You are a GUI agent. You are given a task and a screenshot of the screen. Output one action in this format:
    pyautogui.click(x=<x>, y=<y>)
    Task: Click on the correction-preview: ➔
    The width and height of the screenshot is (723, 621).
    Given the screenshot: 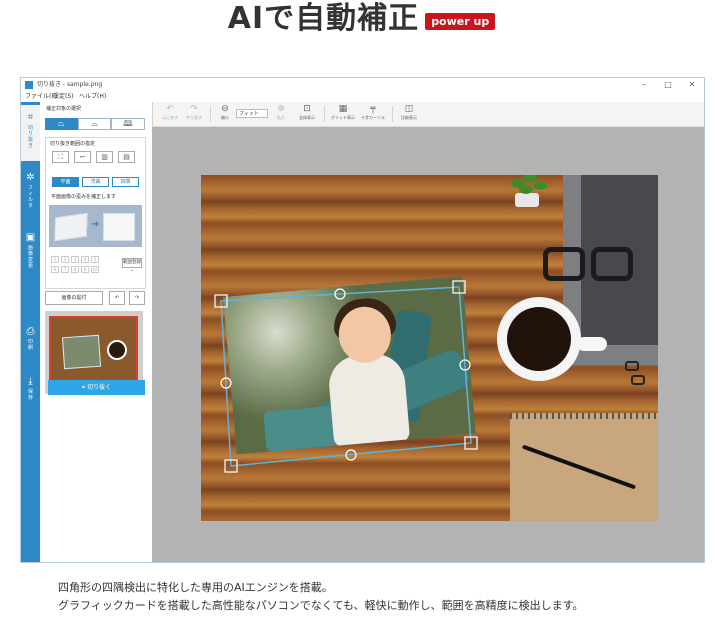 What is the action you would take?
    pyautogui.click(x=95, y=226)
    